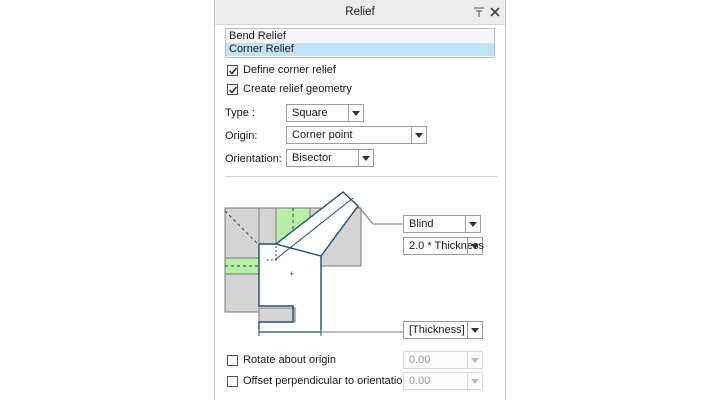 The height and width of the screenshot is (400, 720). Describe the element at coordinates (442, 224) in the screenshot. I see `depth-type-dropdown: Blind` at that location.